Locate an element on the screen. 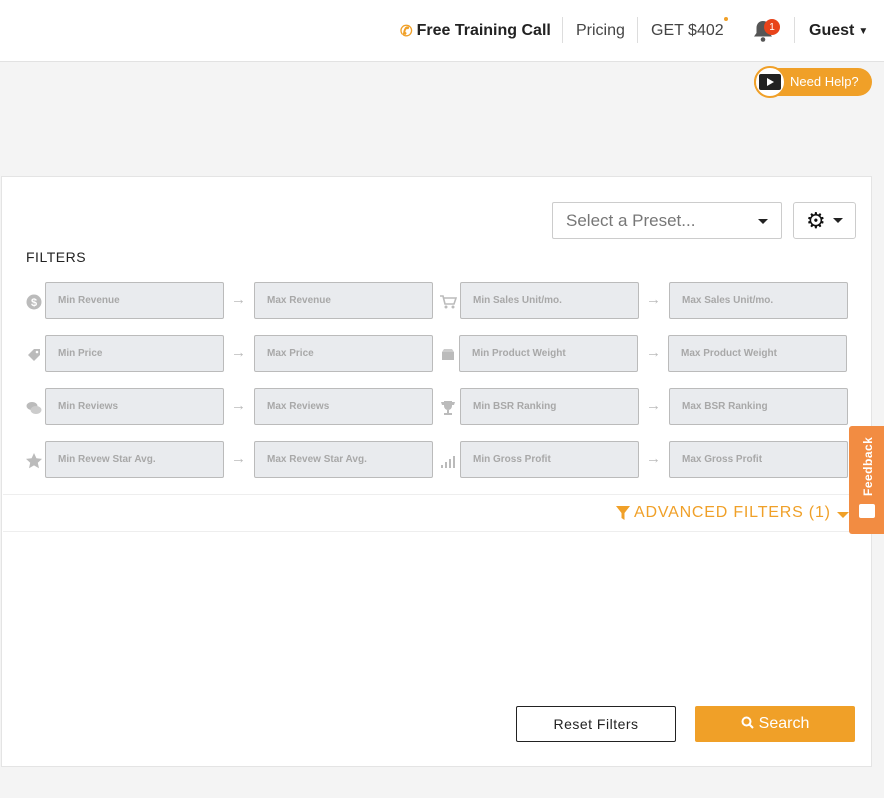 This screenshot has height=798, width=884. advanced-filters-label: ADVANCED FILTERS (1) is located at coordinates (732, 512).